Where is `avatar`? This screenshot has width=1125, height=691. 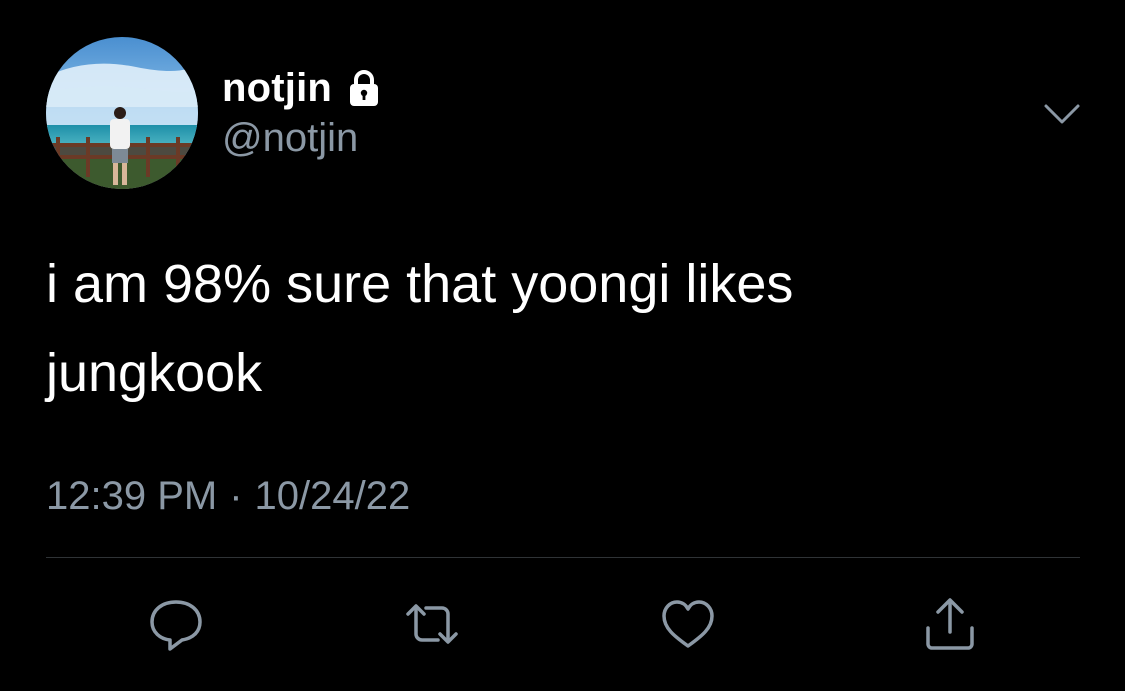
avatar is located at coordinates (122, 113).